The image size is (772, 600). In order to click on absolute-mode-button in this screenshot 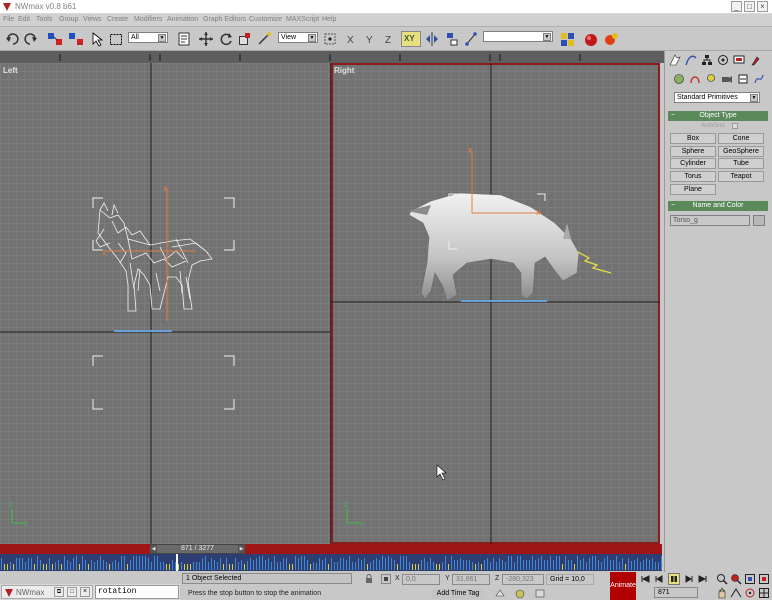, I will do `click(386, 579)`.